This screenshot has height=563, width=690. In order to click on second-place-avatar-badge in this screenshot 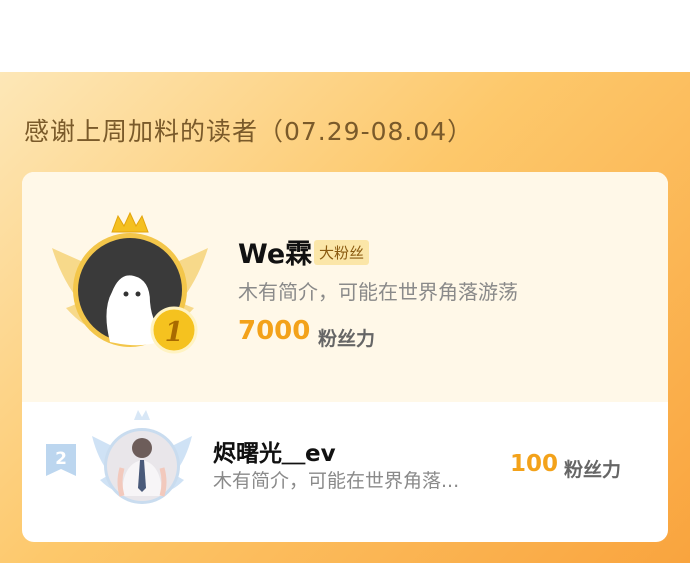, I will do `click(142, 458)`.